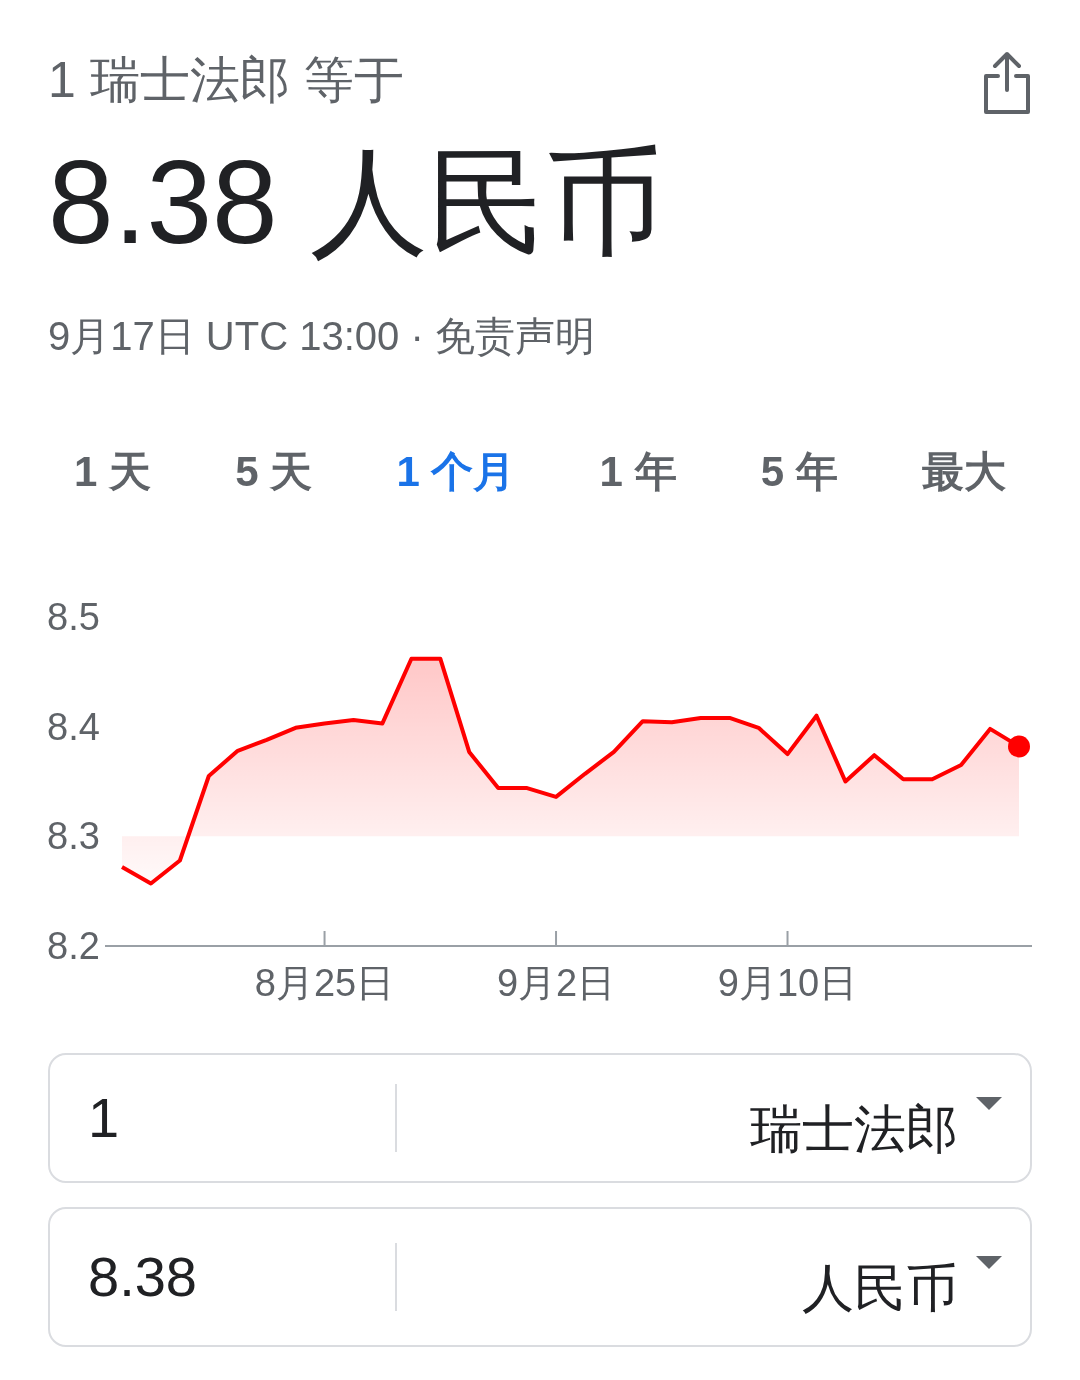 The height and width of the screenshot is (1380, 1080). I want to click on amount-input: 1, so click(222, 1117).